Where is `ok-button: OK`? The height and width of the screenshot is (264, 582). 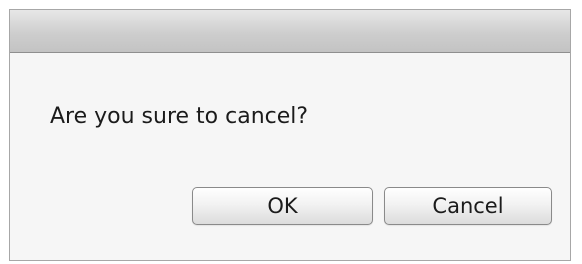
ok-button: OK is located at coordinates (282, 206).